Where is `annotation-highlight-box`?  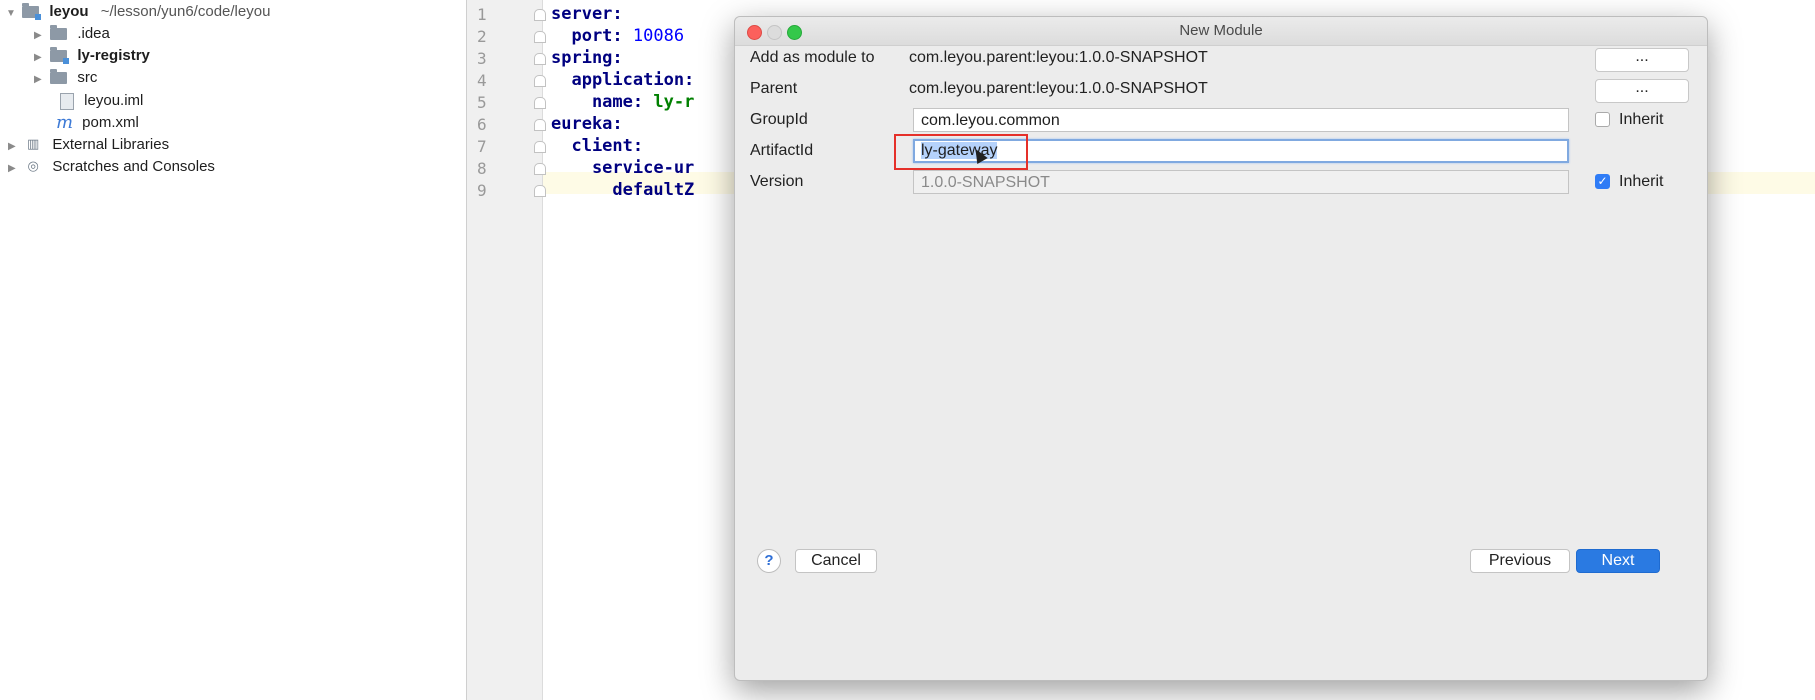
annotation-highlight-box is located at coordinates (961, 152).